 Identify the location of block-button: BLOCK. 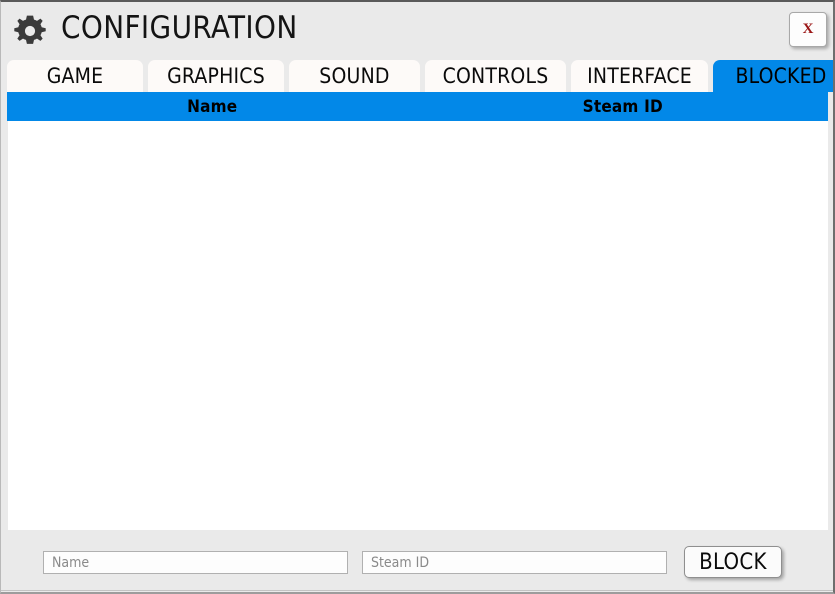
(733, 562).